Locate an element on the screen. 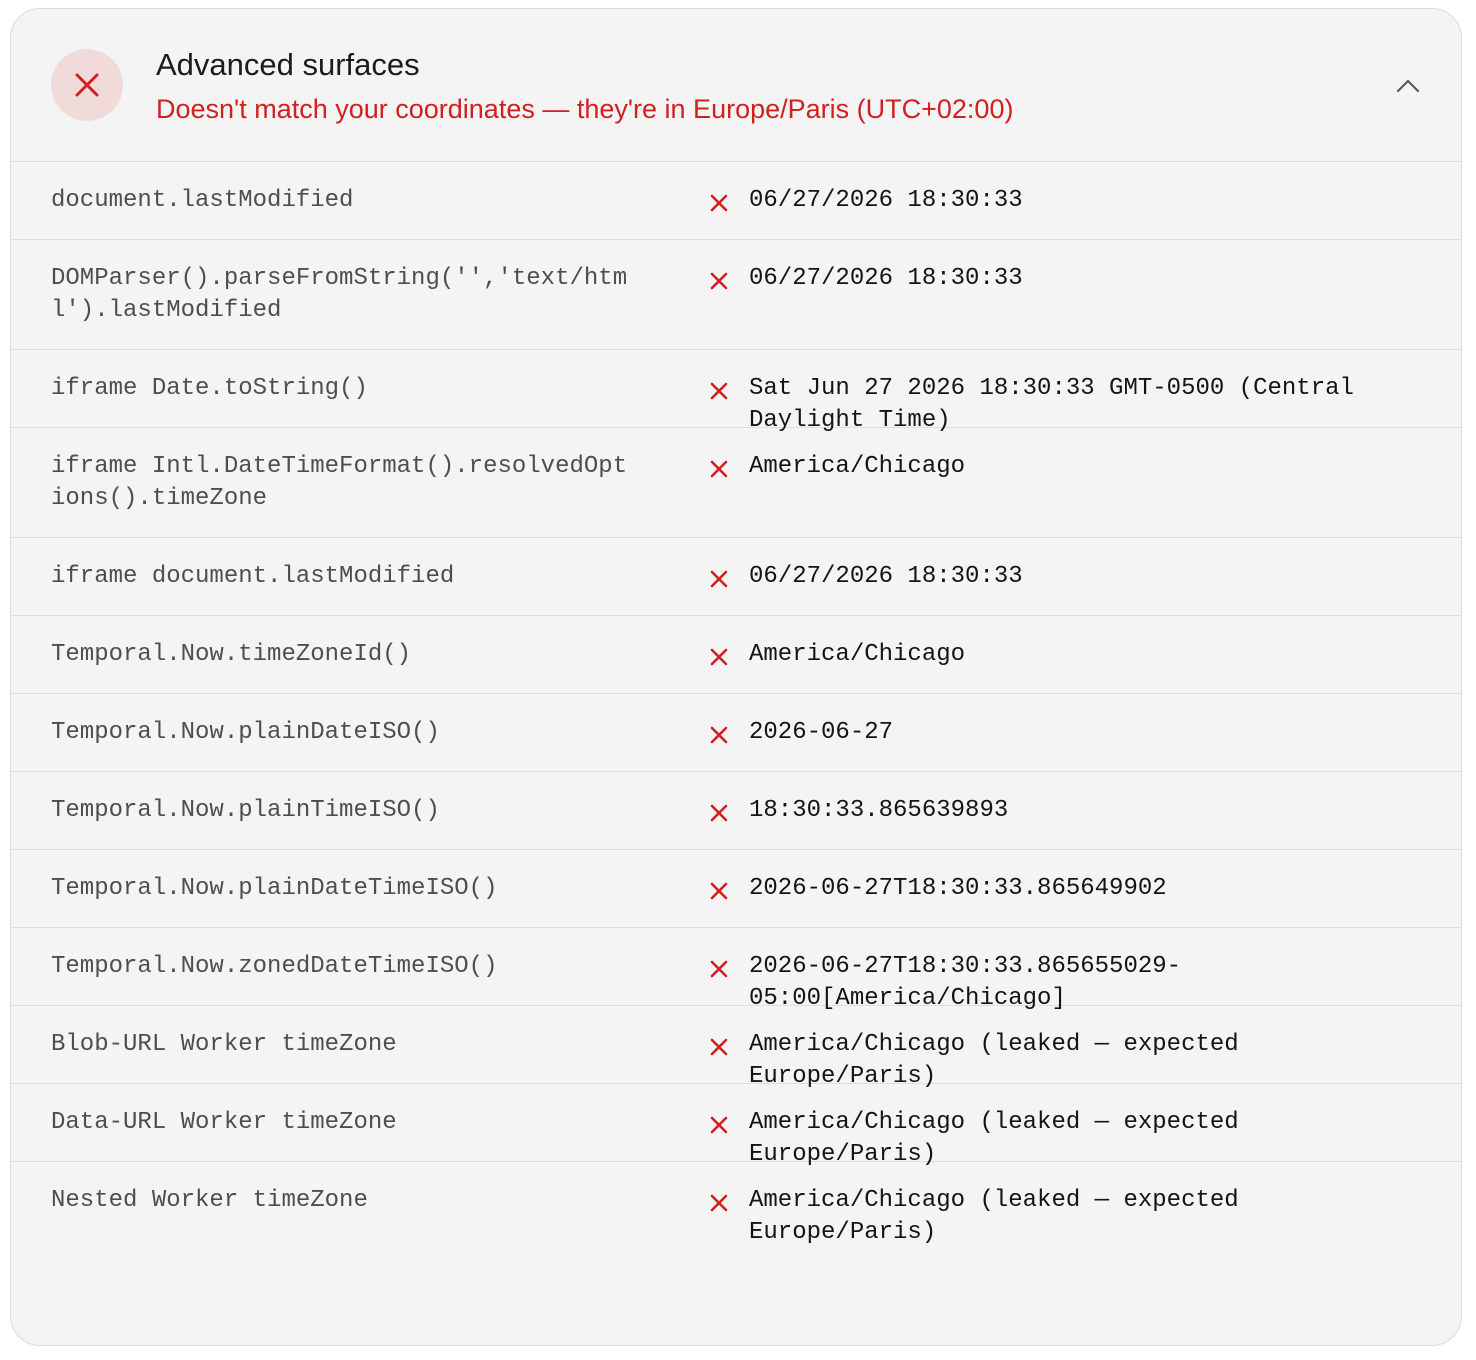 This screenshot has width=1476, height=1360. result-row: Temporal.Now.plainDateISO() 2026-06-27 is located at coordinates (736, 733).